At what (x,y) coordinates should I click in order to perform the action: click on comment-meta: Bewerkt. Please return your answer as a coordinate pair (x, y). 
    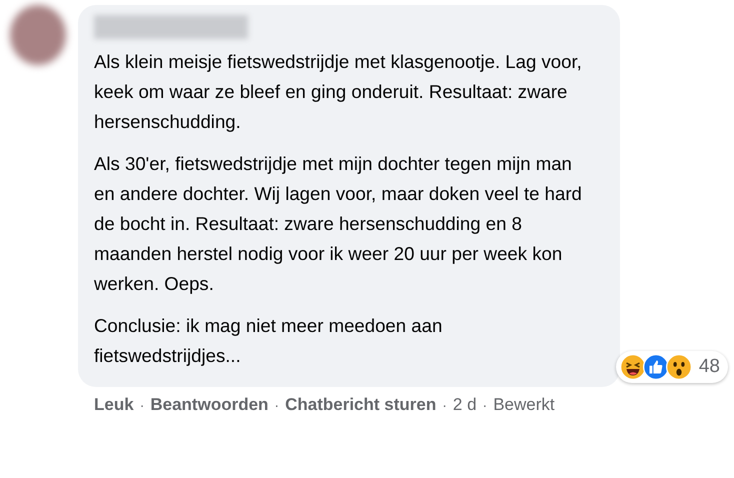
    Looking at the image, I should click on (524, 405).